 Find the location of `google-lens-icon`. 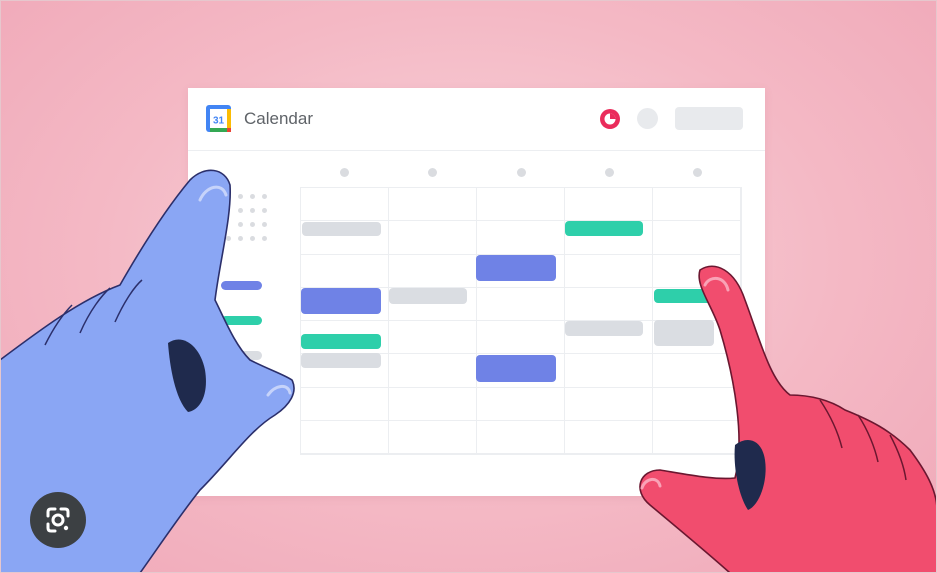

google-lens-icon is located at coordinates (58, 520).